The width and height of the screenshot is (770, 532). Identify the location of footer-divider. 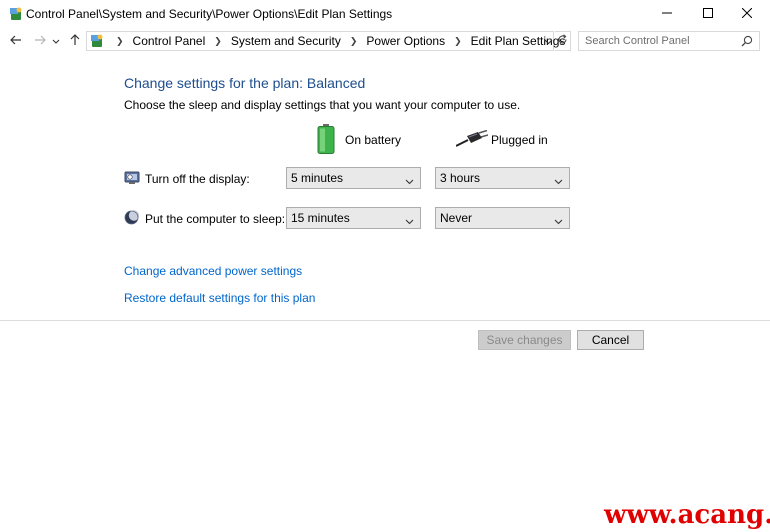
(385, 320).